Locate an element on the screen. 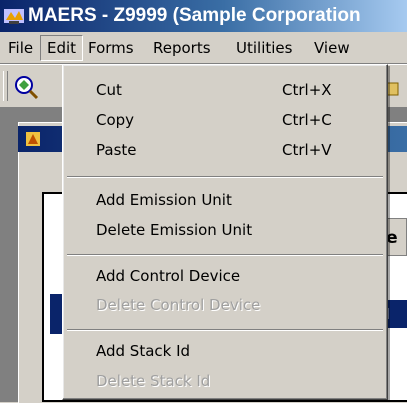 The image size is (407, 403). menu-item-label: Delete Stack Id is located at coordinates (153, 381).